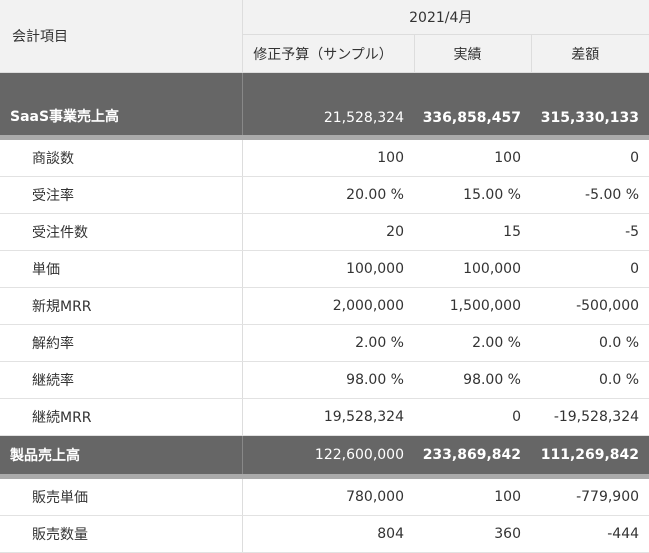  Describe the element at coordinates (472, 195) in the screenshot. I see `actual-value: 15.00 %` at that location.